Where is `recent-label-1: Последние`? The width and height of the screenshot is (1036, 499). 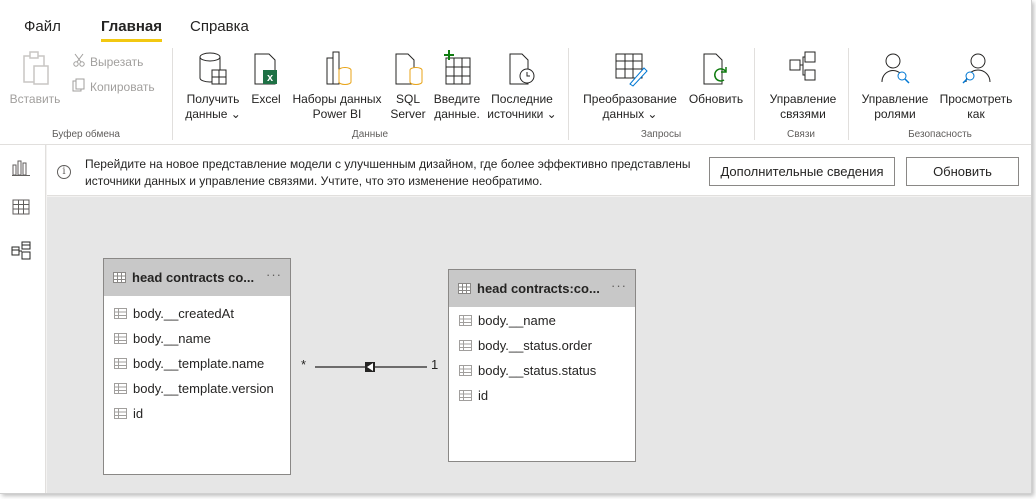
recent-label-1: Последние is located at coordinates (522, 99).